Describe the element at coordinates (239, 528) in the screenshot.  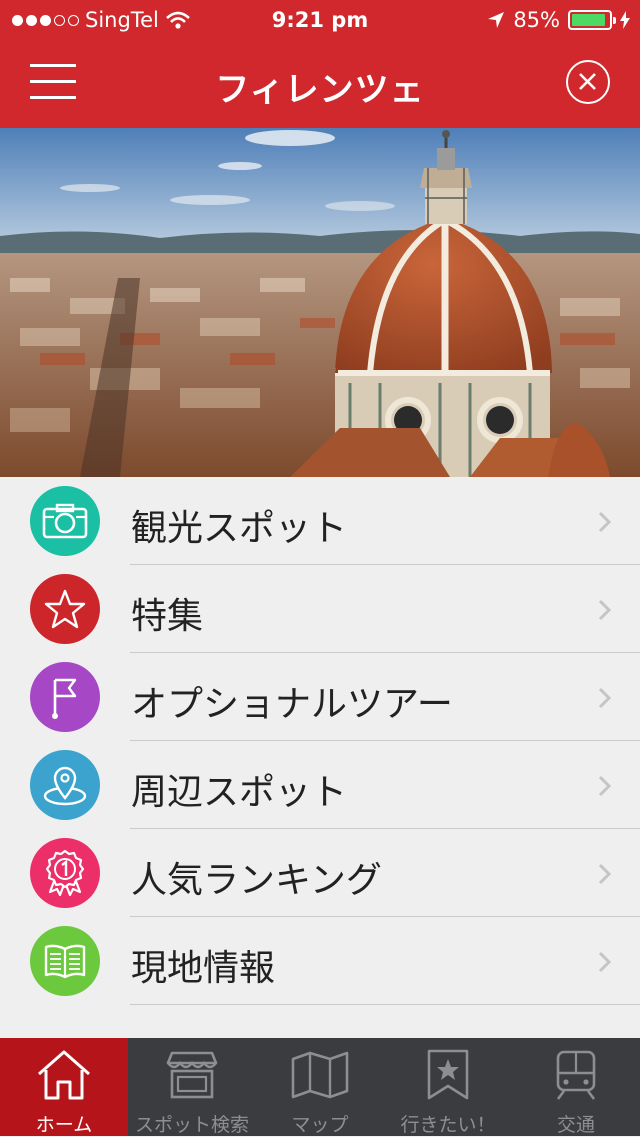
I see `menu-item-label: 観光スポット` at that location.